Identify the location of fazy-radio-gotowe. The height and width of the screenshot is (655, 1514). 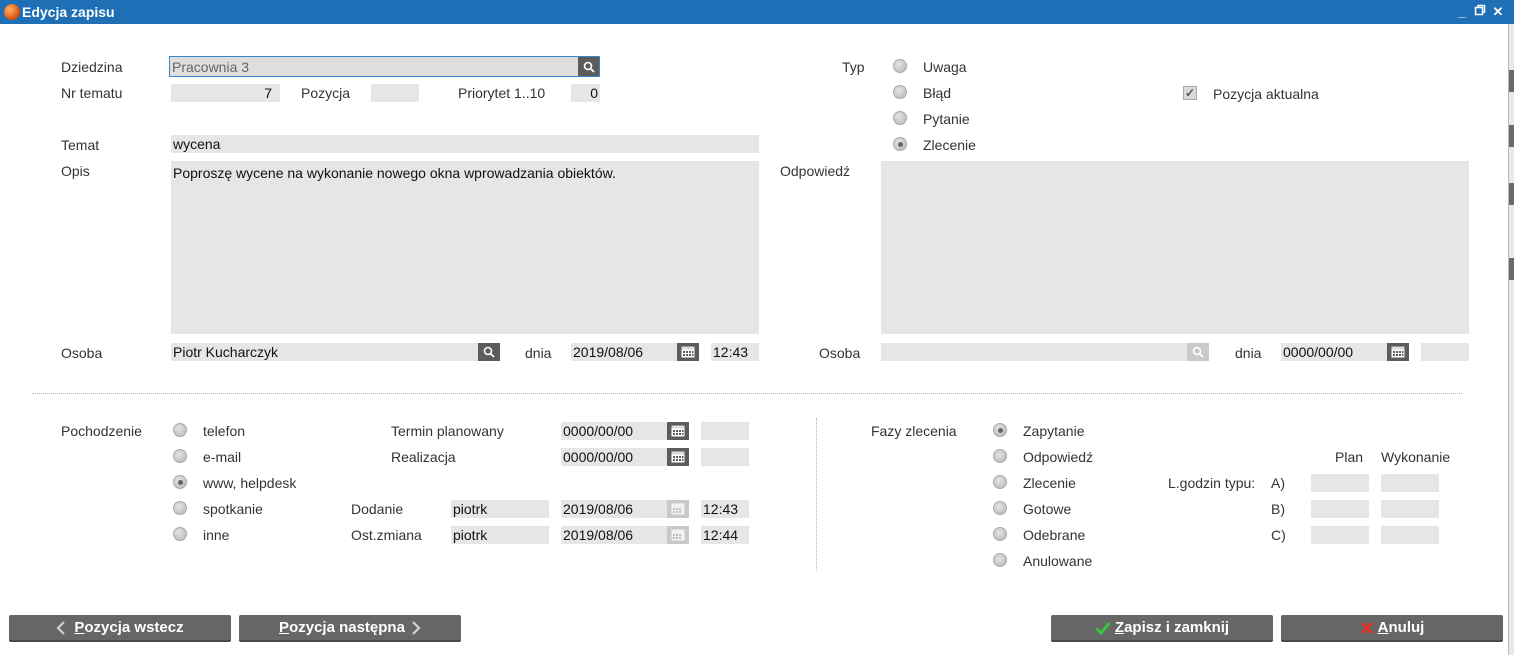
(1000, 508).